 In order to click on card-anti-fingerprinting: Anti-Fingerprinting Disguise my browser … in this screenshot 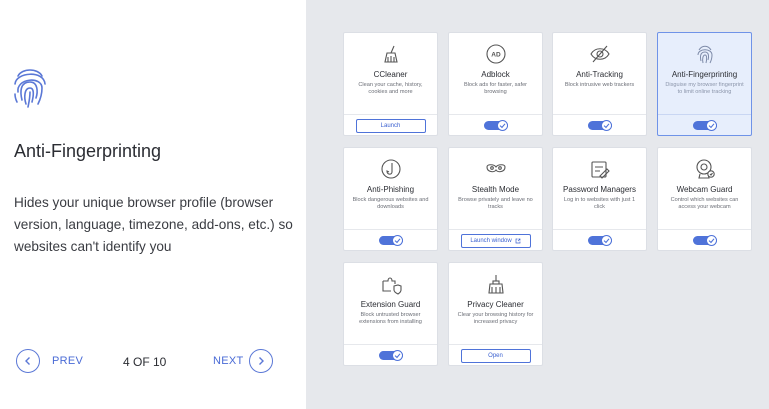, I will do `click(704, 84)`.